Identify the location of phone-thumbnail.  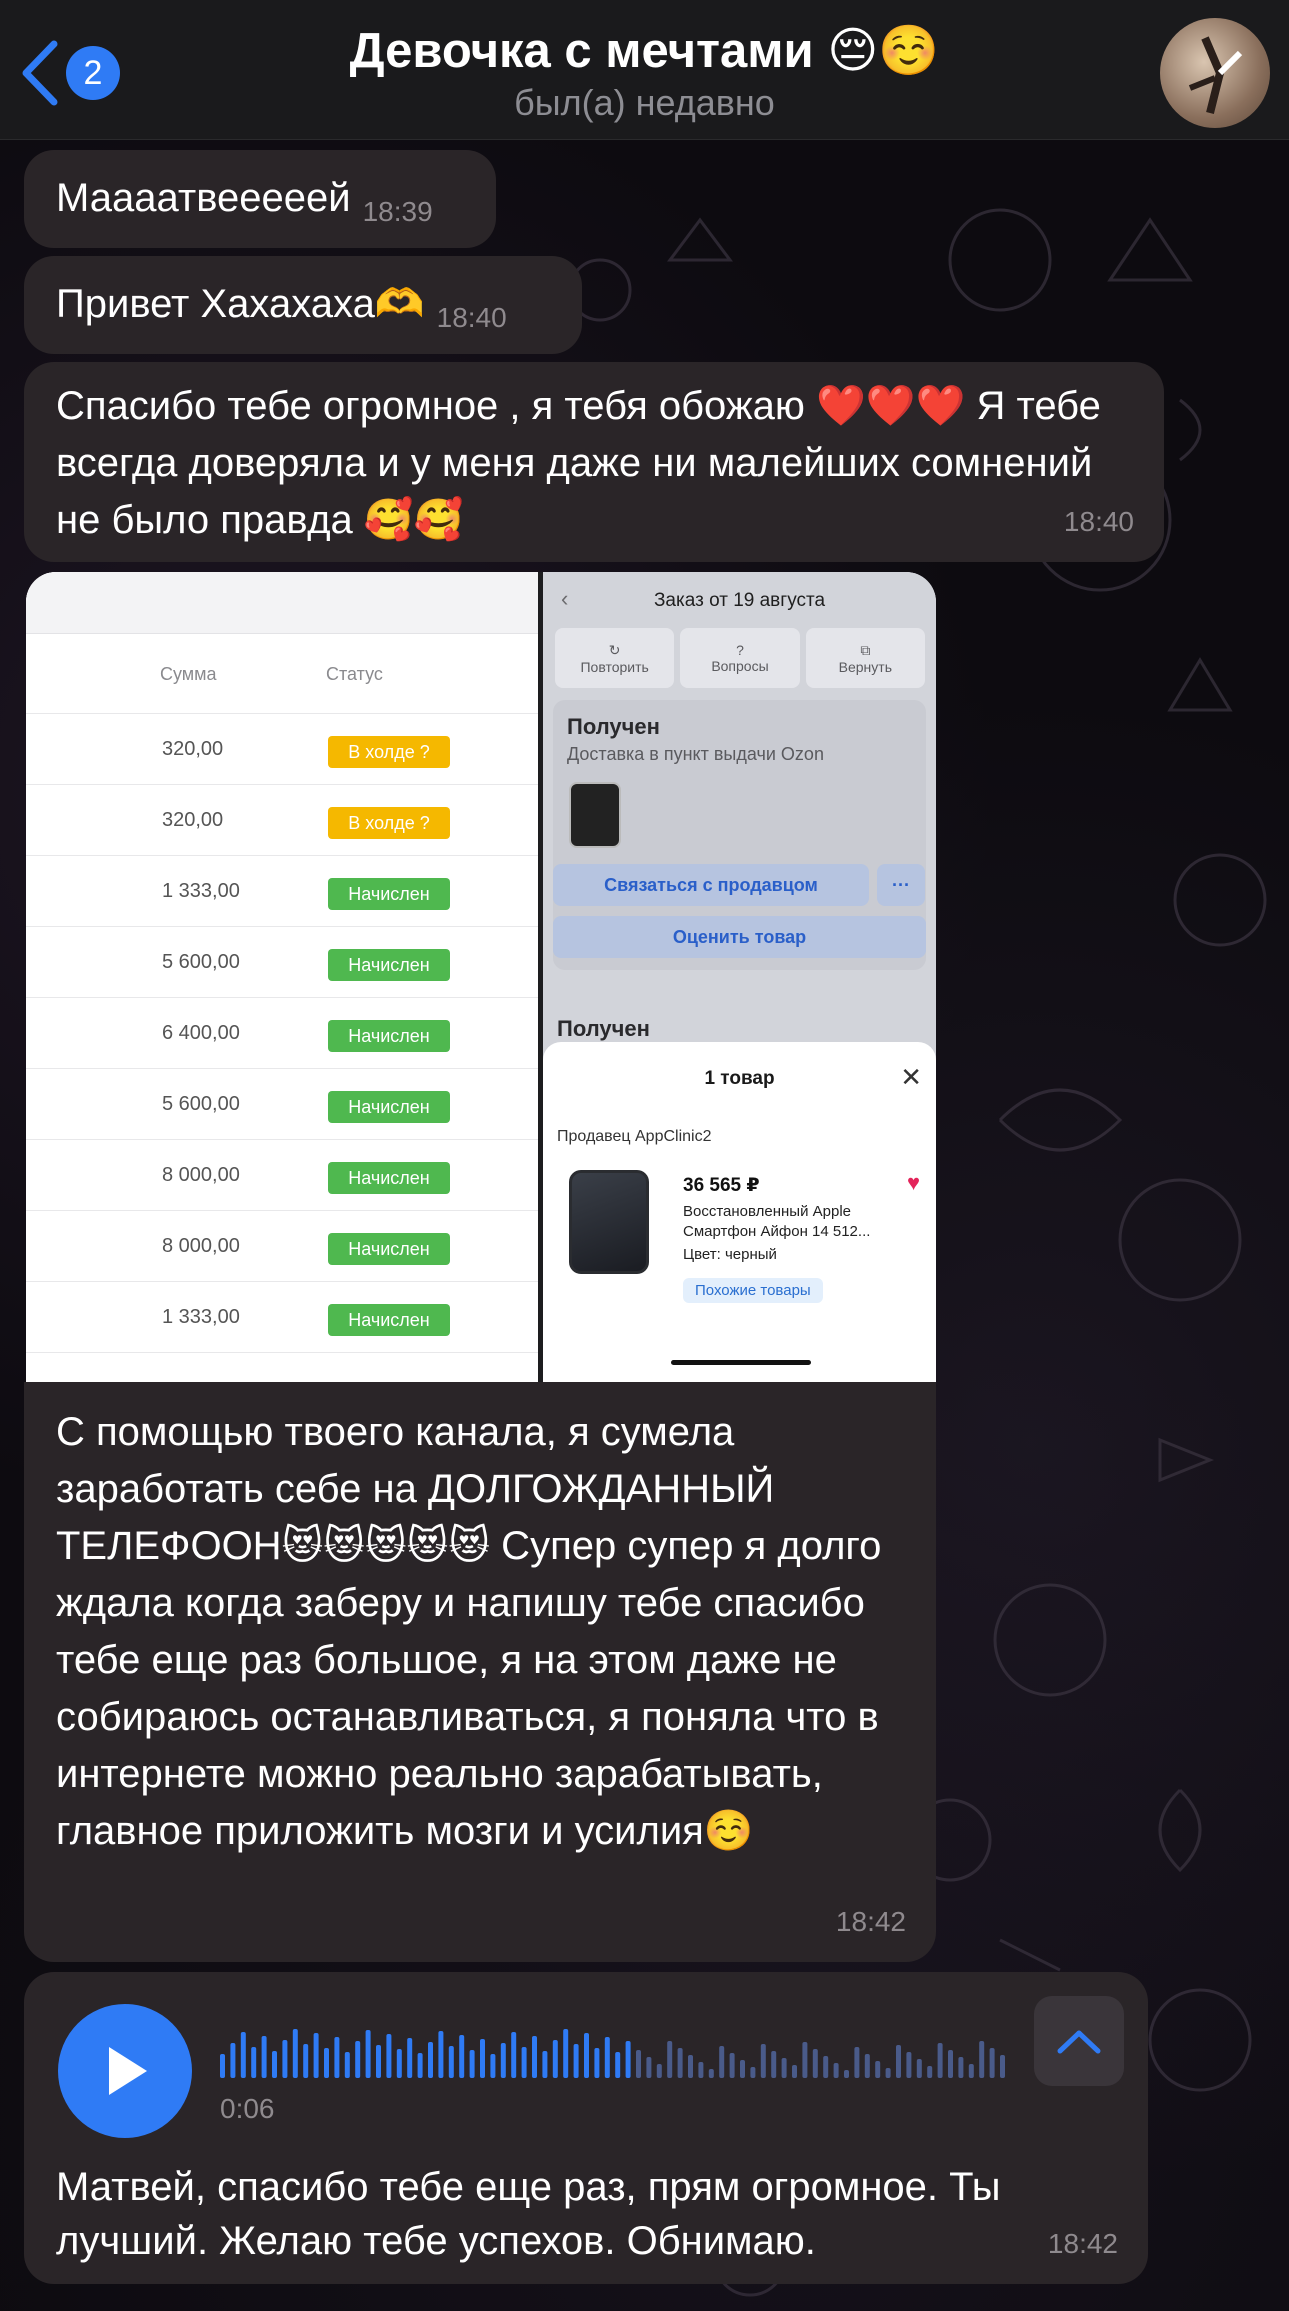
(595, 815).